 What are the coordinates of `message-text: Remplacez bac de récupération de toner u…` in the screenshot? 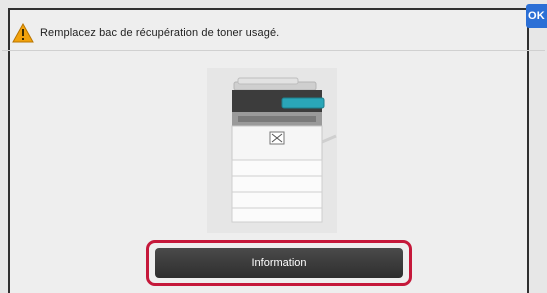 It's located at (160, 33).